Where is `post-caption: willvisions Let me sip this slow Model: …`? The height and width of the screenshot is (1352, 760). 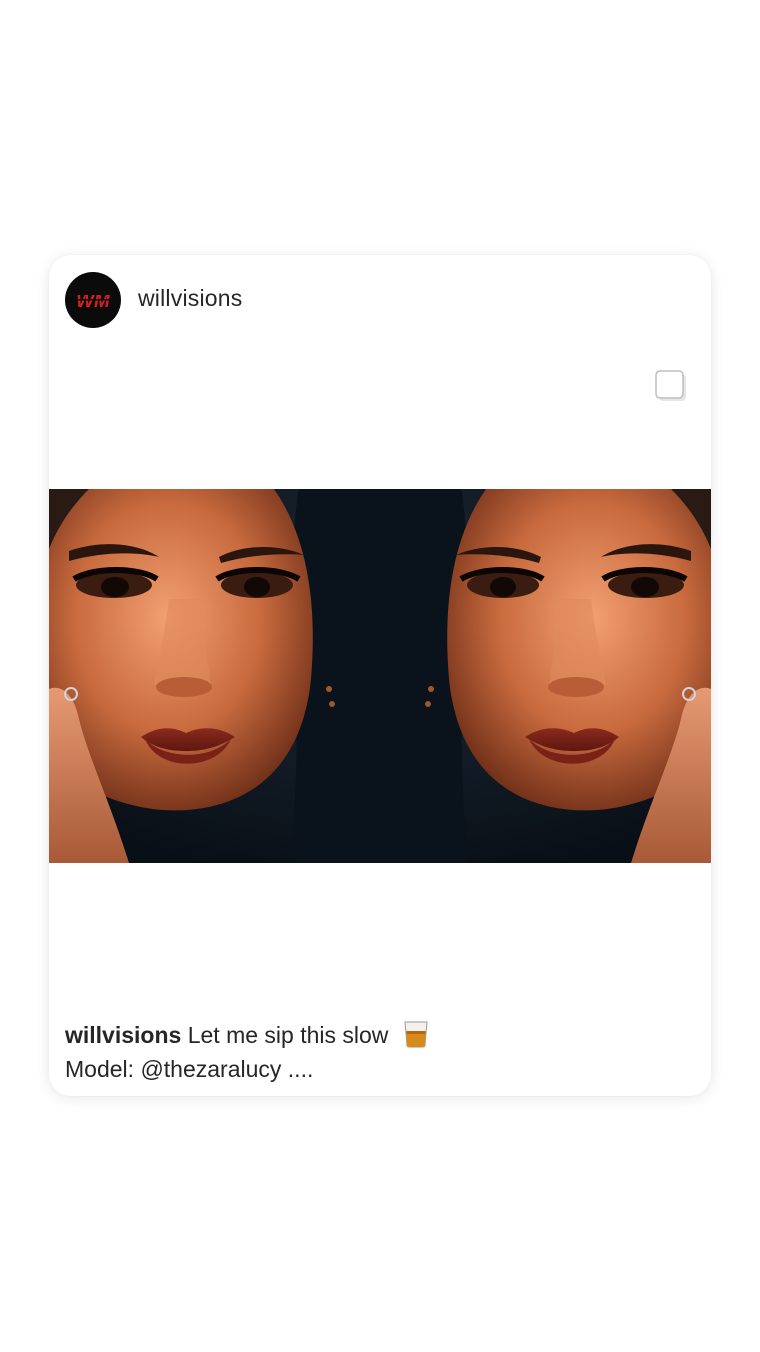 post-caption: willvisions Let me sip this slow Model: … is located at coordinates (380, 1052).